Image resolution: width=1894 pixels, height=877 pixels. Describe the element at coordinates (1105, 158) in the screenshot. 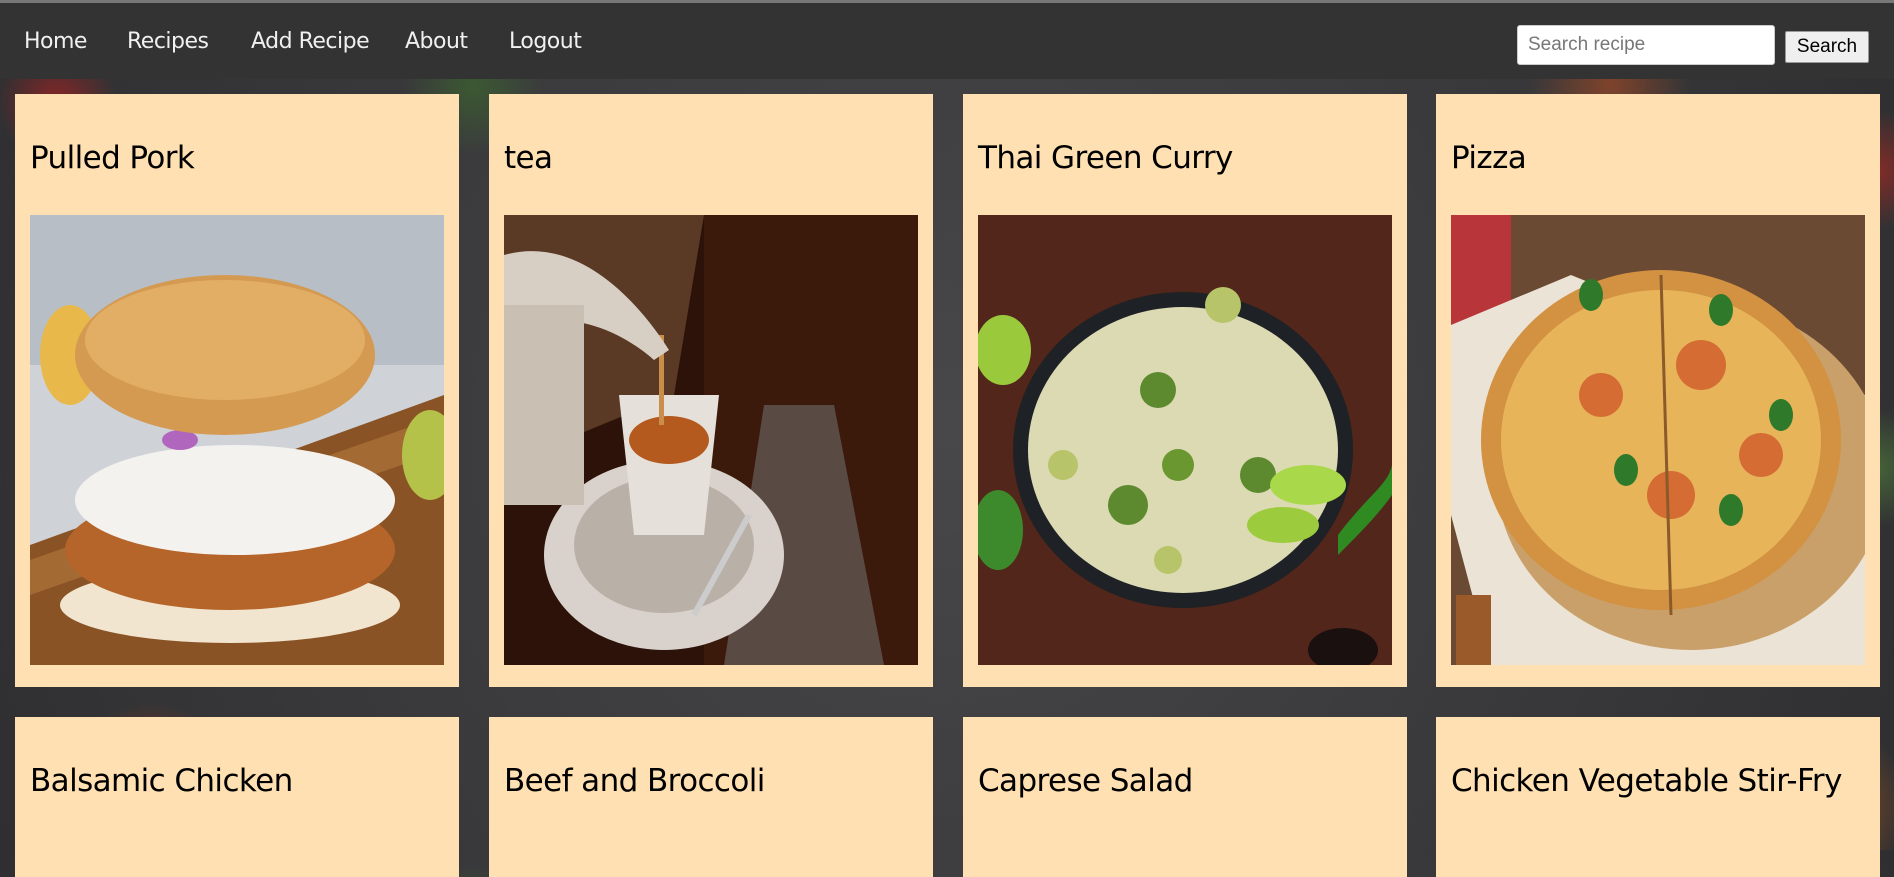

I see `recipe-title: Thai Green Curry` at that location.